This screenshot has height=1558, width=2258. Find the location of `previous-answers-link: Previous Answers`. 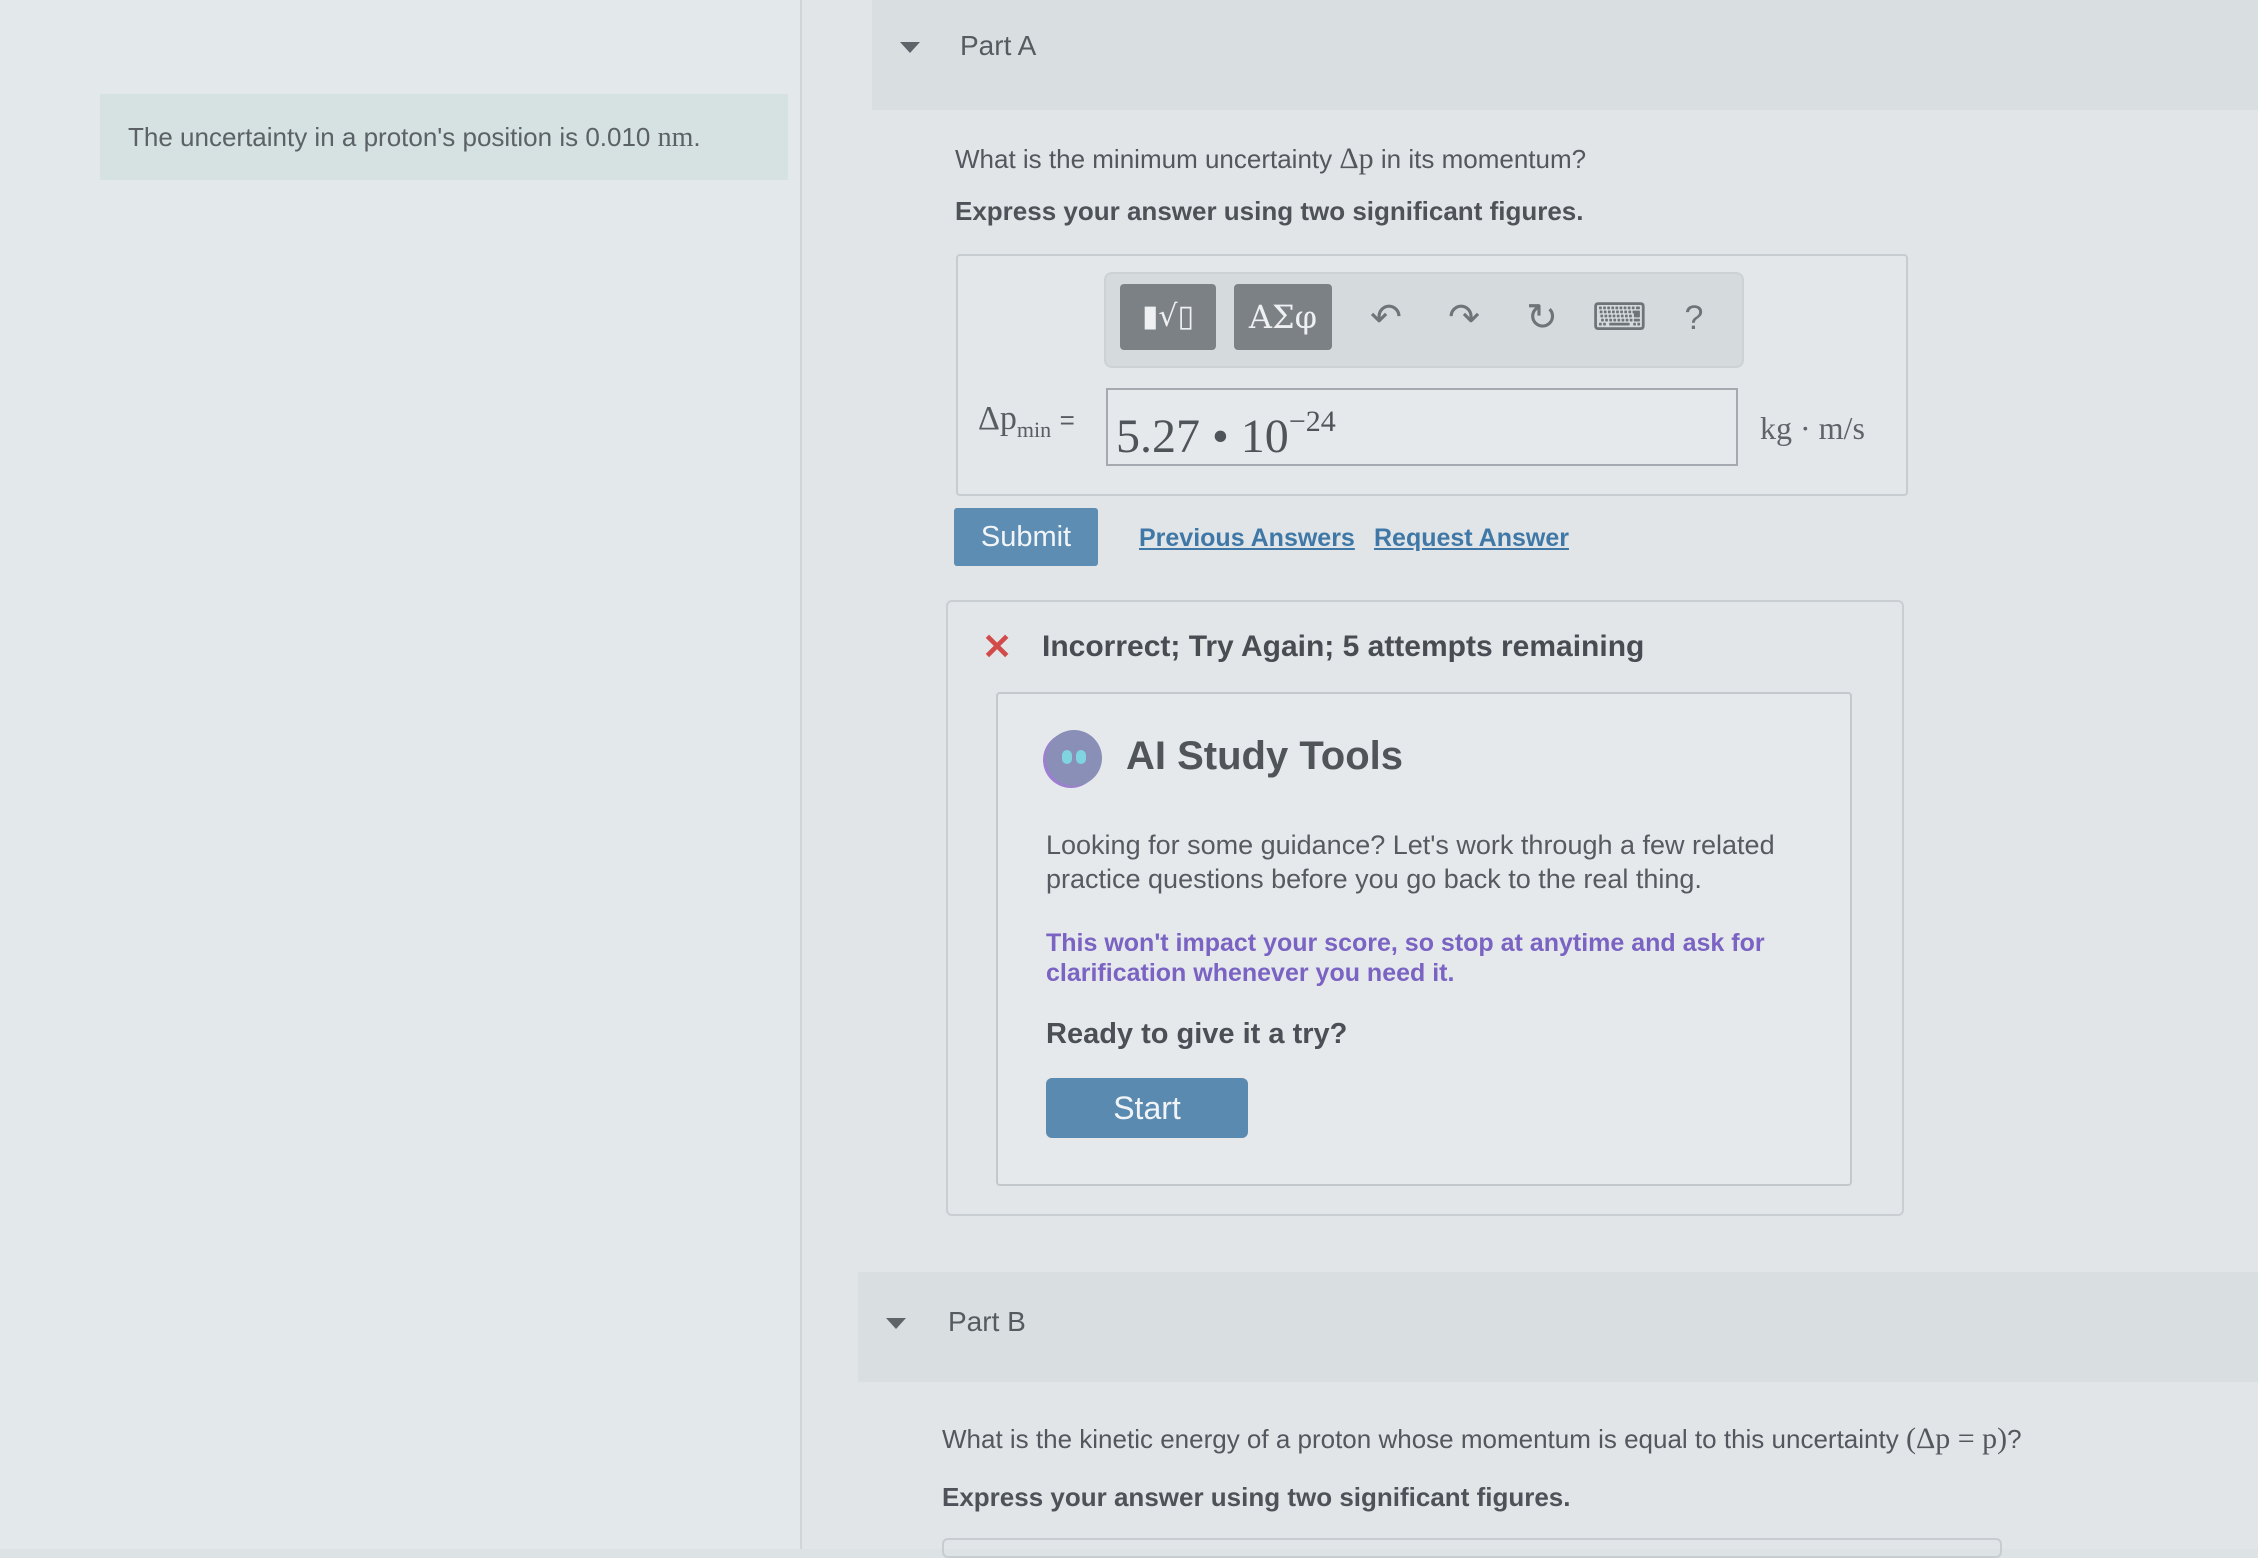

previous-answers-link: Previous Answers is located at coordinates (1247, 538).